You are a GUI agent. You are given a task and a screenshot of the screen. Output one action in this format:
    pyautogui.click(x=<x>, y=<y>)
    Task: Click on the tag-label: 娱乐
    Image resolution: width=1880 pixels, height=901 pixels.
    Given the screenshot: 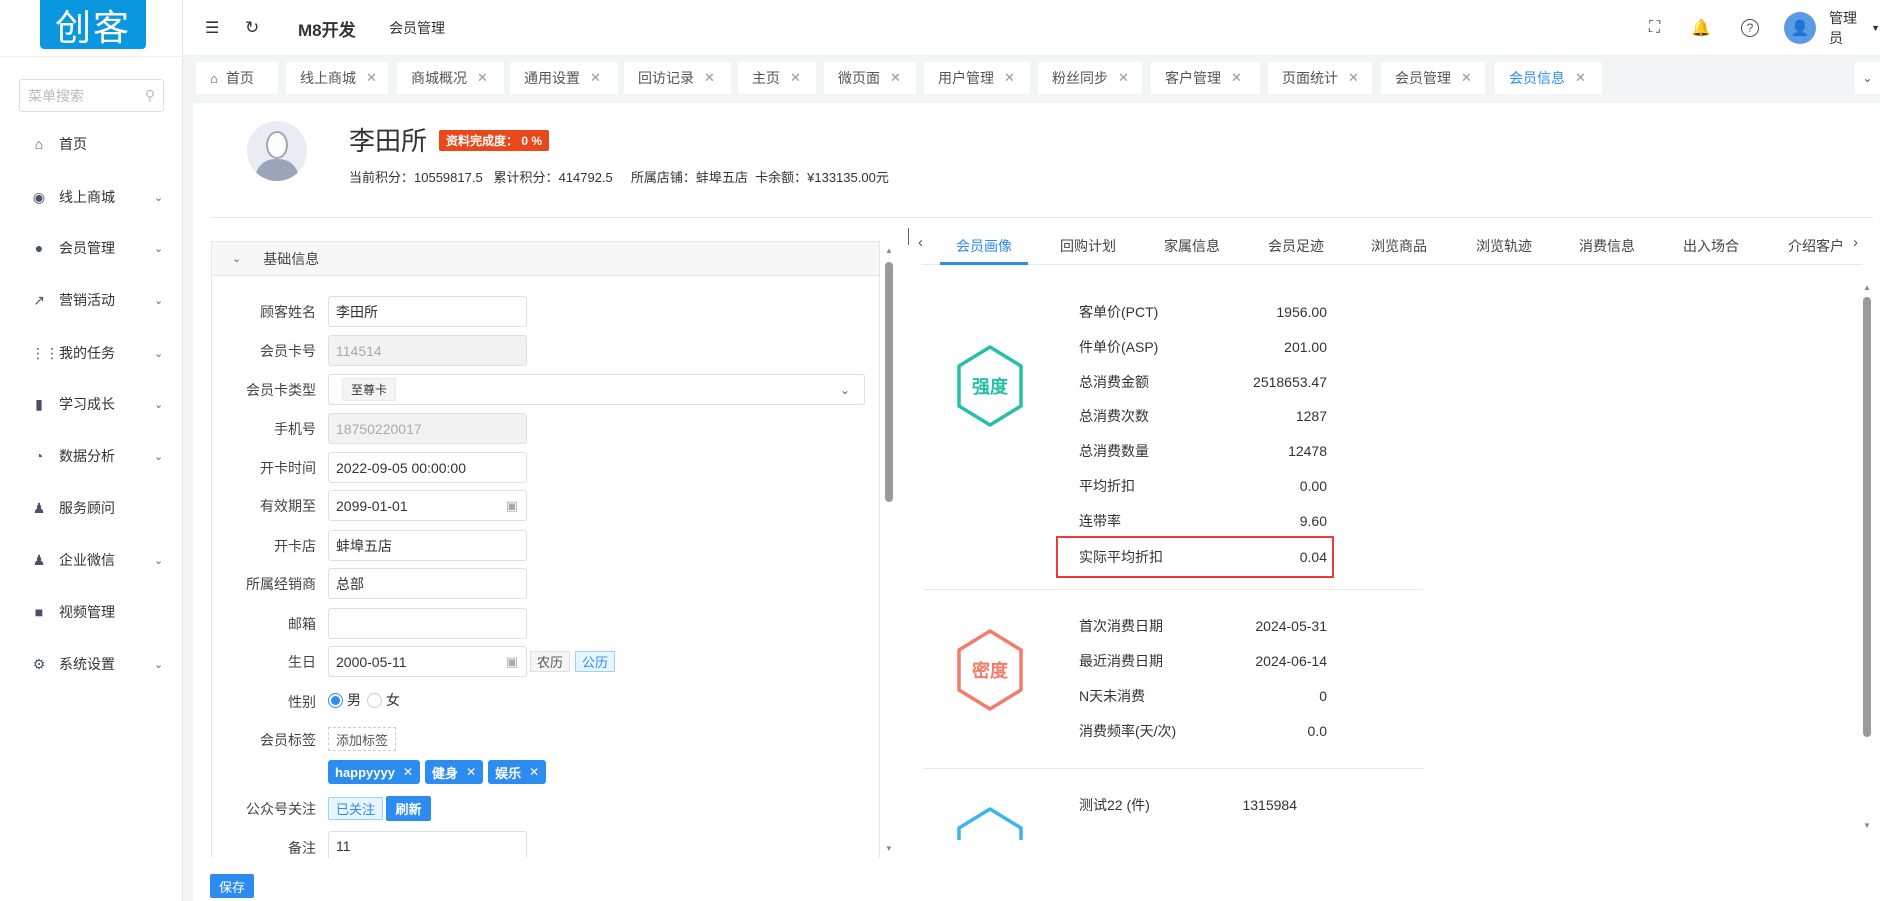 What is the action you would take?
    pyautogui.click(x=508, y=773)
    